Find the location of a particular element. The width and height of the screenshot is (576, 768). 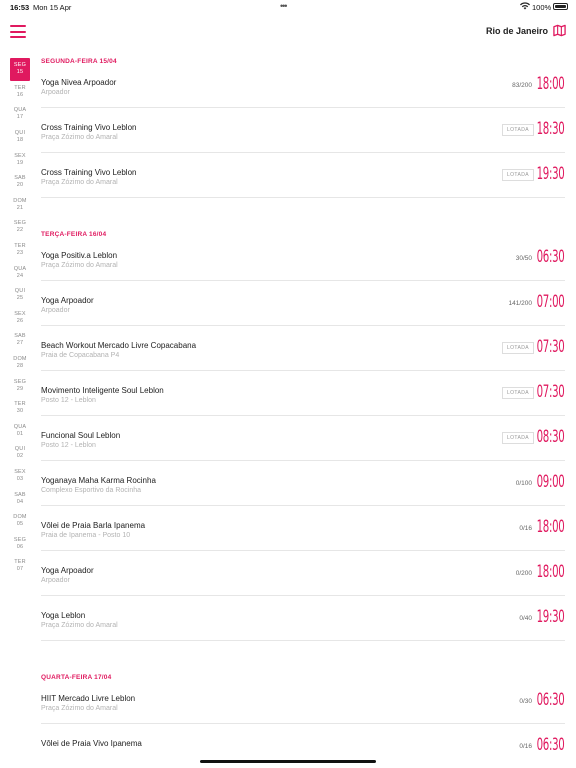

class-name: Beach Workout Mercado Livre Copacabana is located at coordinates (119, 345).